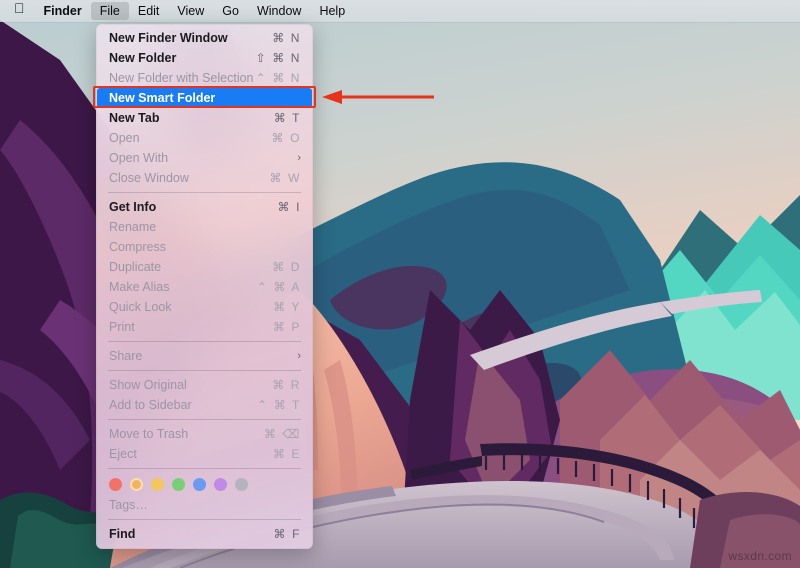 This screenshot has height=568, width=800. I want to click on menu-item-new-smart-folder: New Smart Folder, so click(204, 98).